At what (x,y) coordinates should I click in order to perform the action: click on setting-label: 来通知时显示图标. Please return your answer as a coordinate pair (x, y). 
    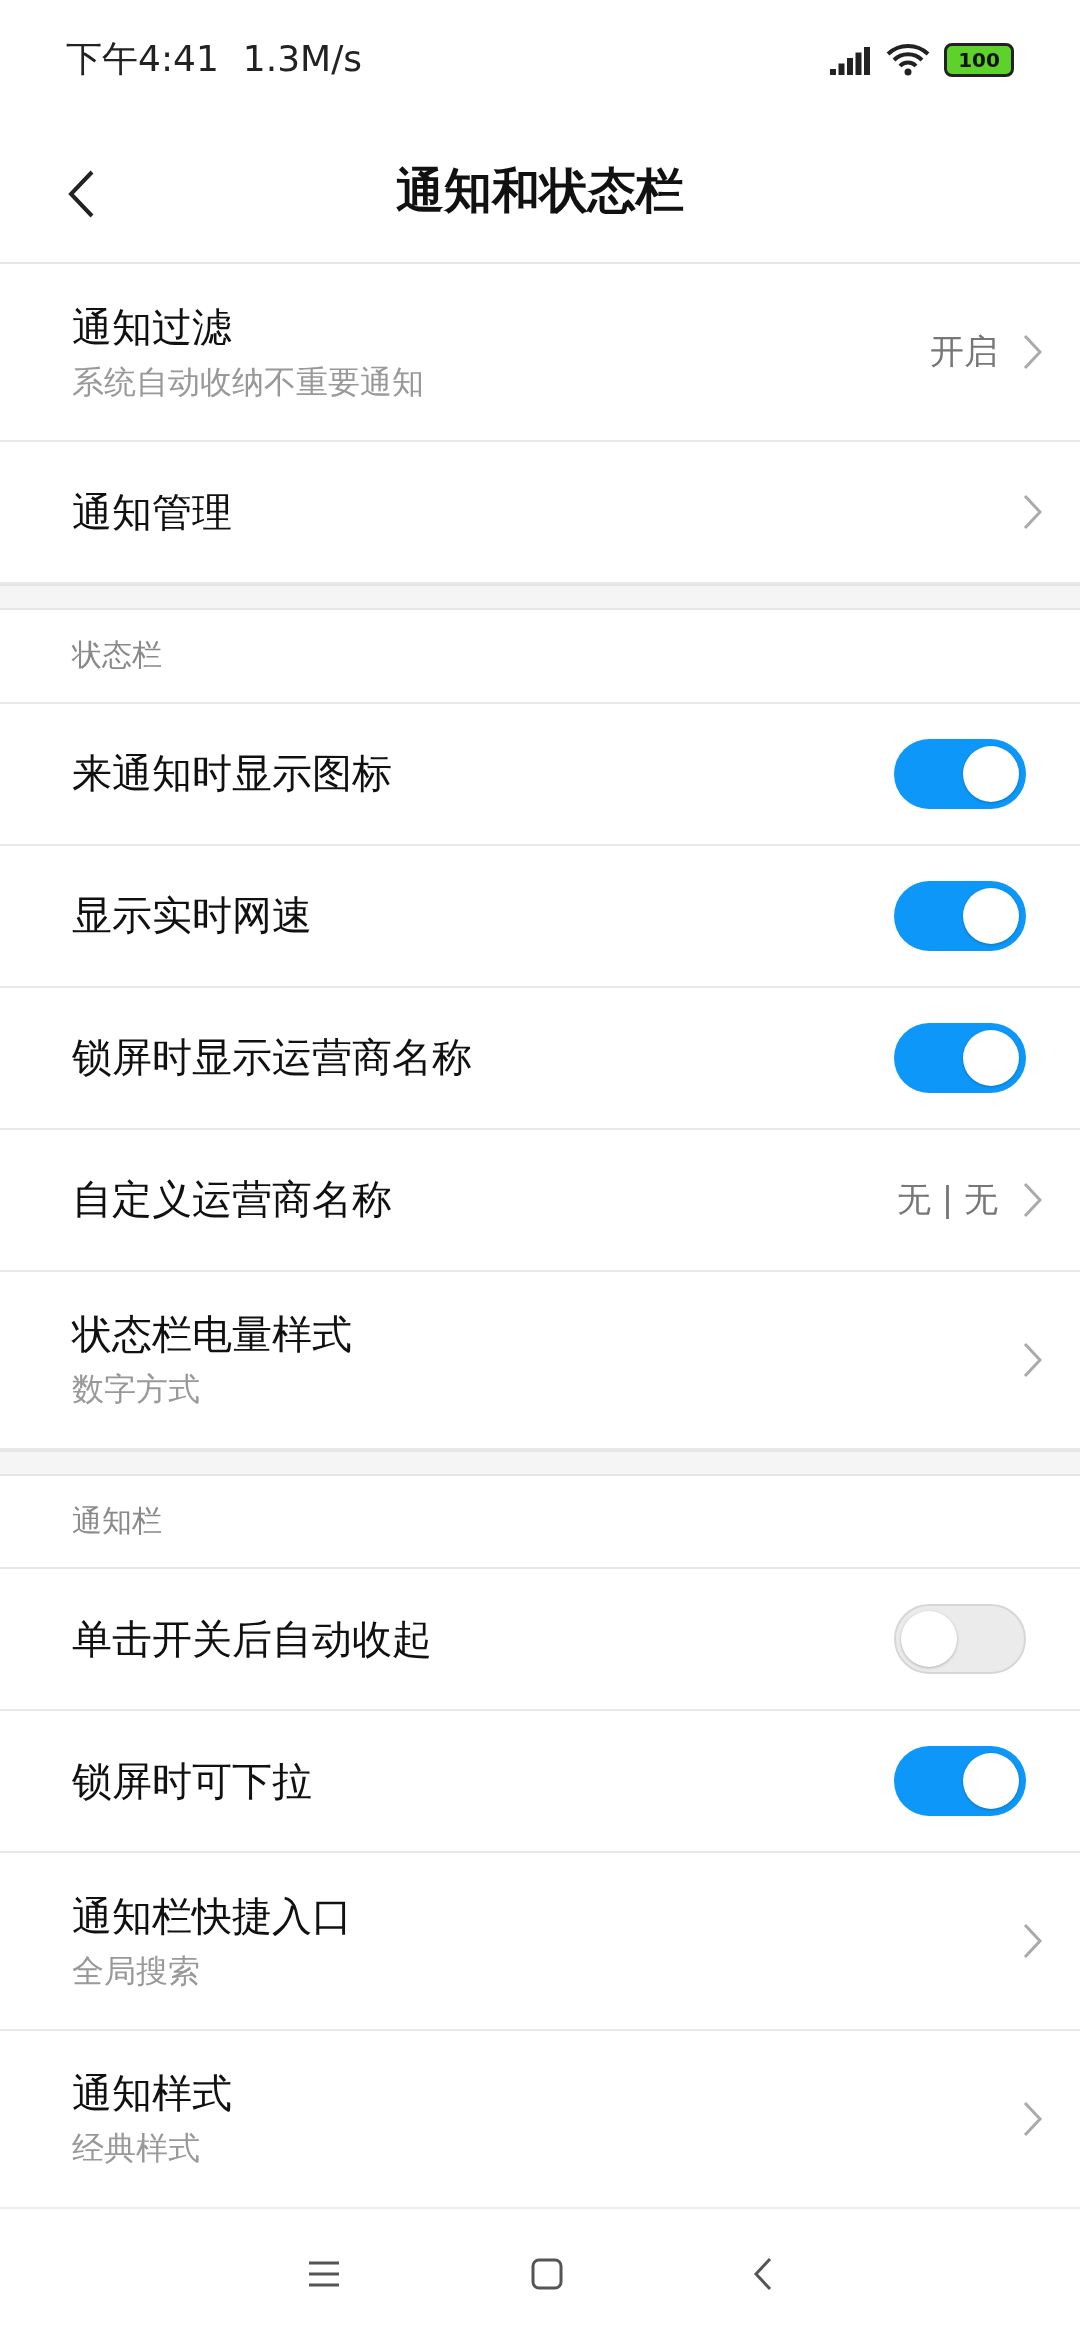
    Looking at the image, I should click on (483, 774).